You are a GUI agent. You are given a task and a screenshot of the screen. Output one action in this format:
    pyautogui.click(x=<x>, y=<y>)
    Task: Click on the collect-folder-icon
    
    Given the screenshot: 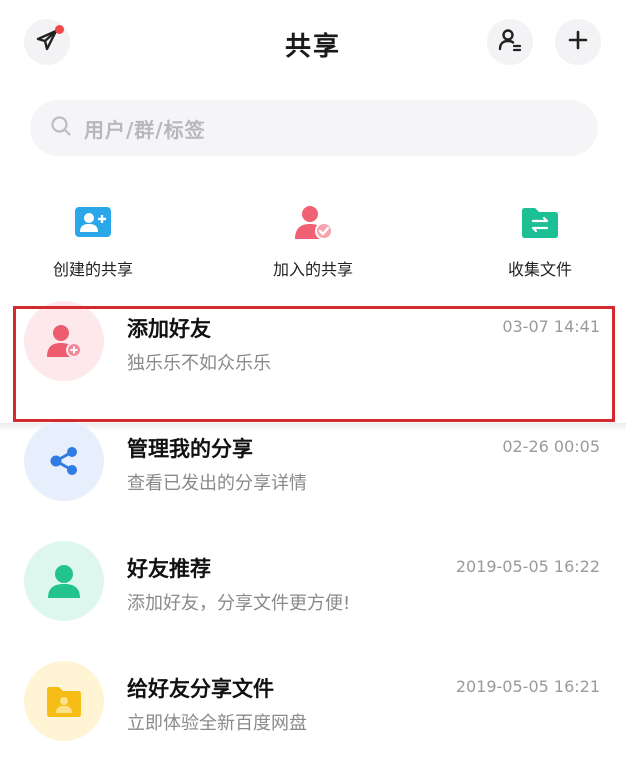 What is the action you would take?
    pyautogui.click(x=540, y=222)
    